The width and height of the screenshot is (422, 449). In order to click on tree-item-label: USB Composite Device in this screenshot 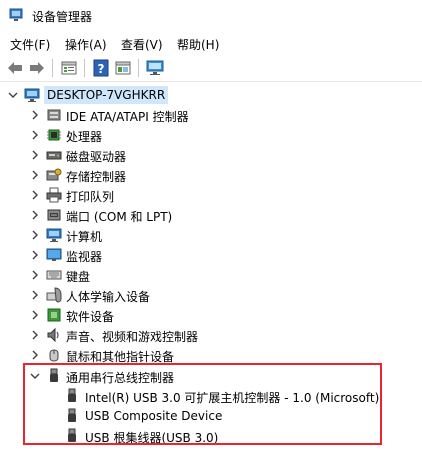, I will do `click(154, 416)`.